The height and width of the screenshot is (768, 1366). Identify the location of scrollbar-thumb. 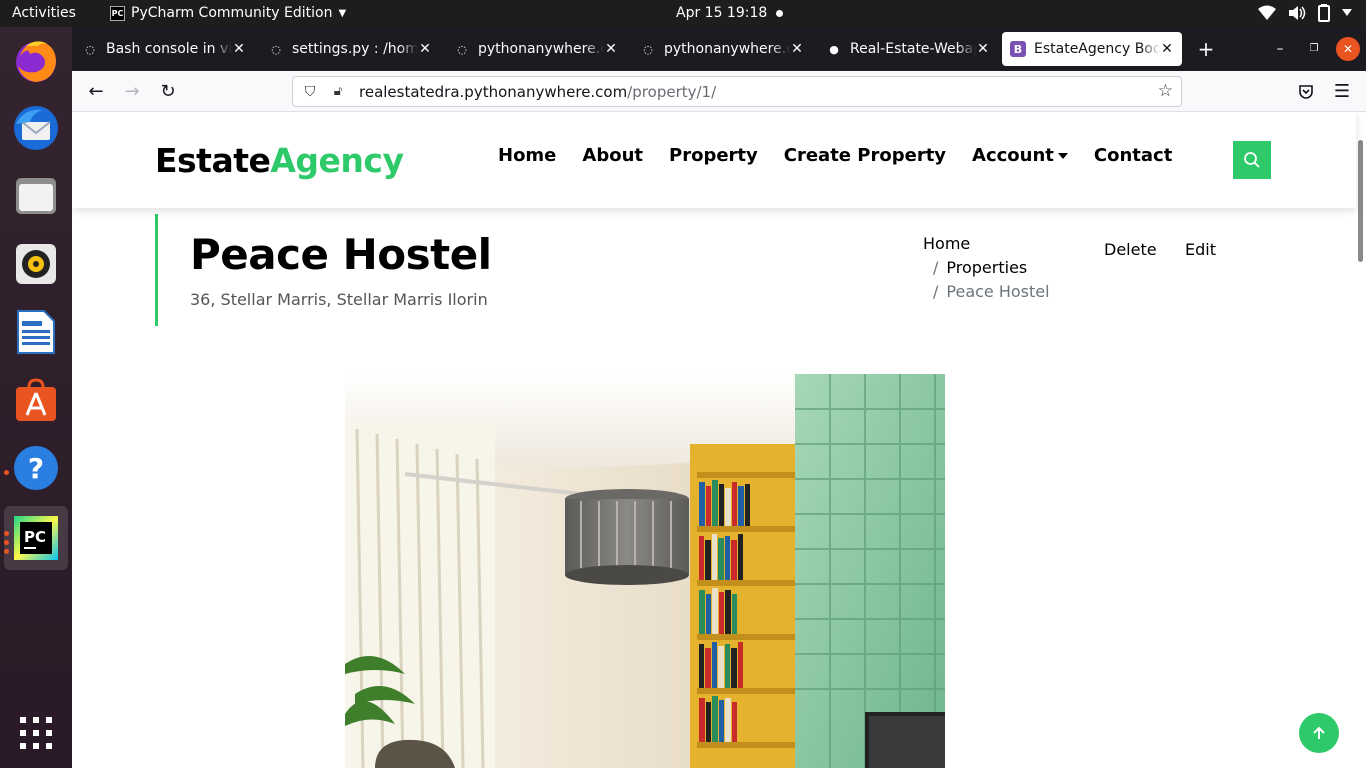
(1360, 201).